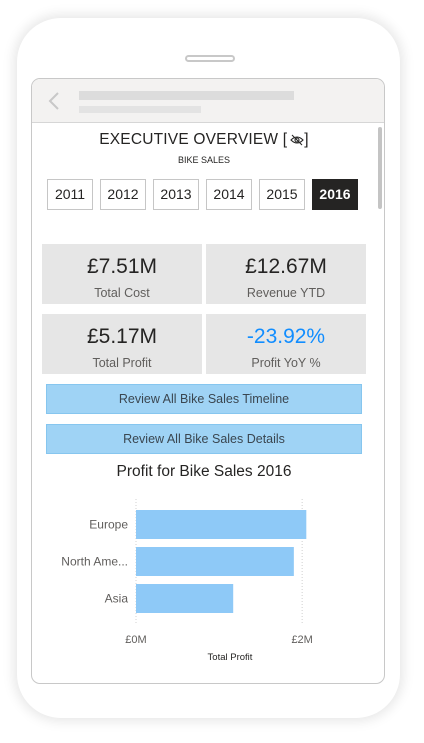 The height and width of the screenshot is (743, 424). What do you see at coordinates (286, 336) in the screenshot?
I see `kpi-value: -23.92%` at bounding box center [286, 336].